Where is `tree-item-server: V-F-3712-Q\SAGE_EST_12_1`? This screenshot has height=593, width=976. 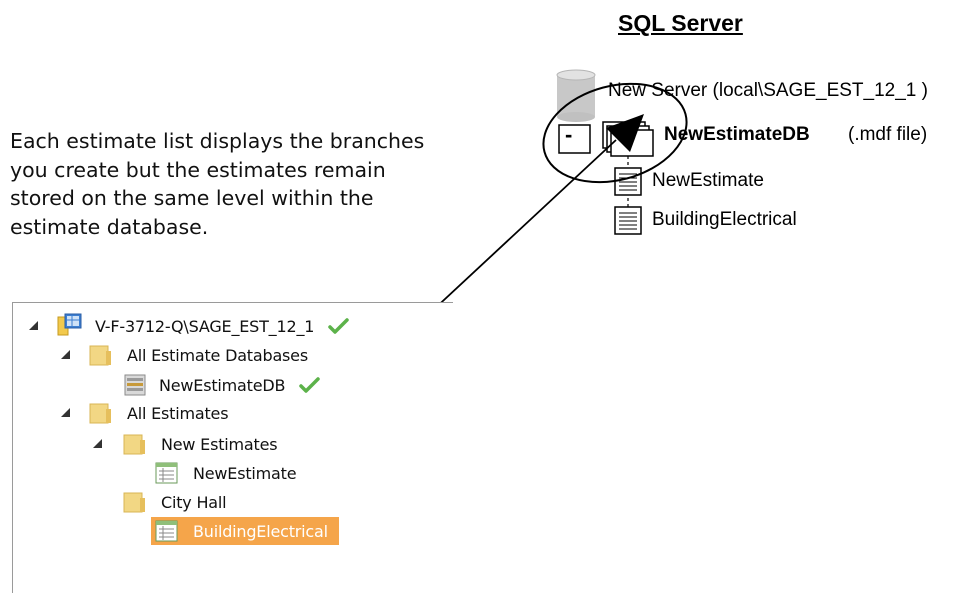
tree-item-server: V-F-3712-Q\SAGE_EST_12_1 is located at coordinates (222, 326).